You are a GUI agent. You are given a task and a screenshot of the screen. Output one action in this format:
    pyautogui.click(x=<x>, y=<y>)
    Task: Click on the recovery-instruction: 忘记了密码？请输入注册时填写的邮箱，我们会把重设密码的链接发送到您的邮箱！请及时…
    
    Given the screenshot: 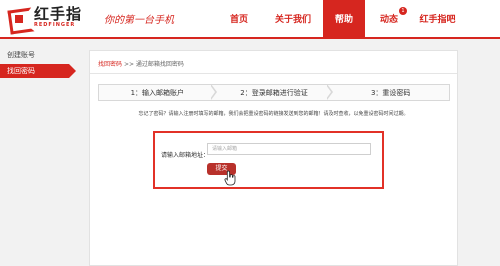 What is the action you would take?
    pyautogui.click(x=273, y=114)
    